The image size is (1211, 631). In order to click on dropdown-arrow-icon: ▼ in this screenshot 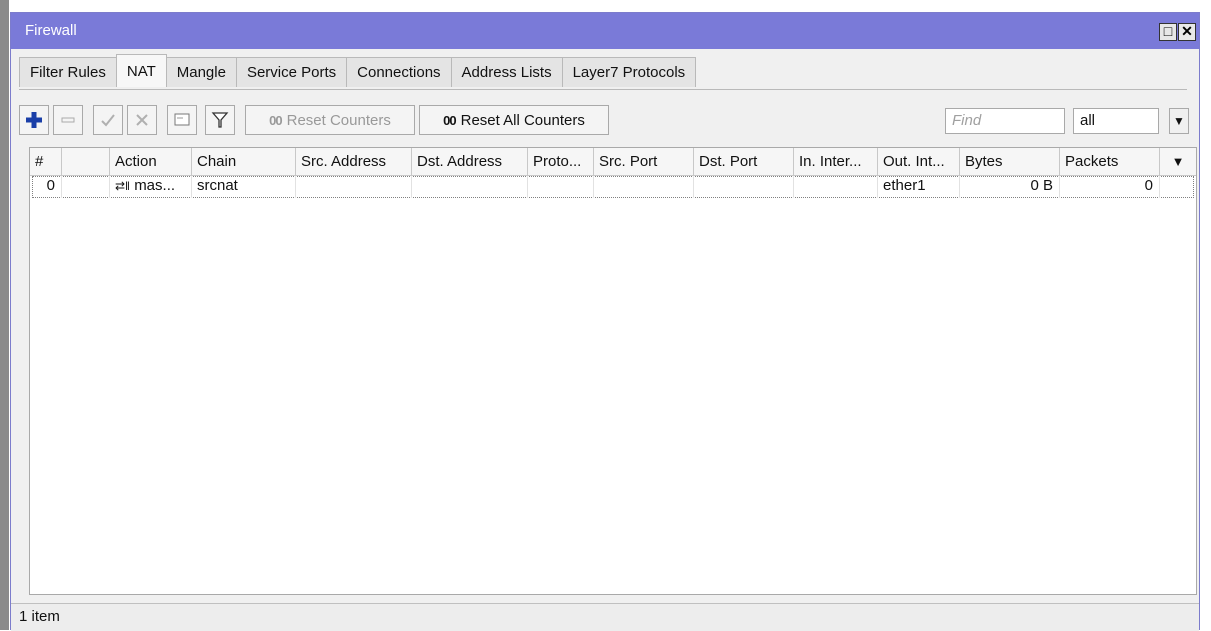, I will do `click(1179, 121)`.